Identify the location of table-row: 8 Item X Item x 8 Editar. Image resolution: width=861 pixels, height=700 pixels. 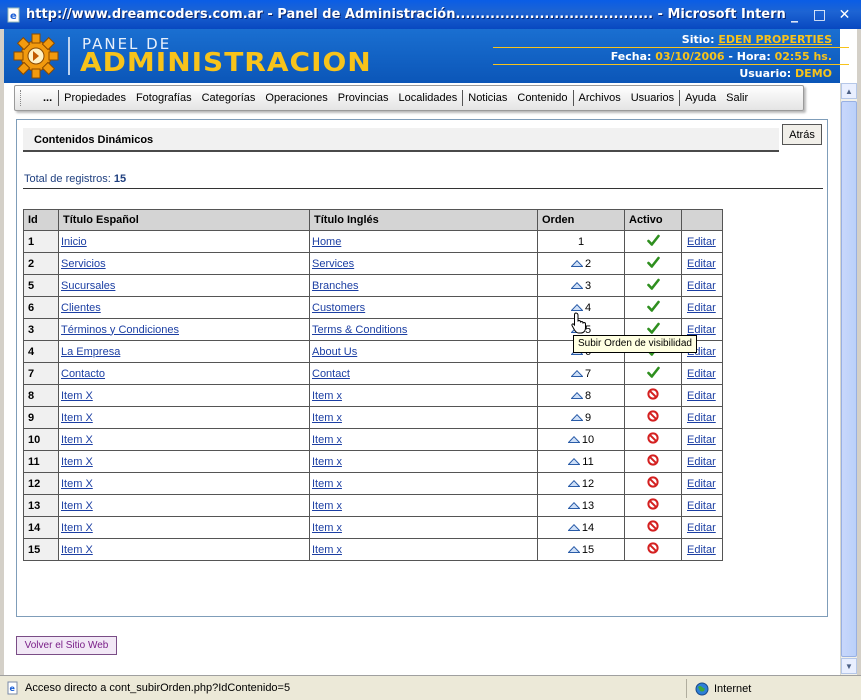
(373, 395).